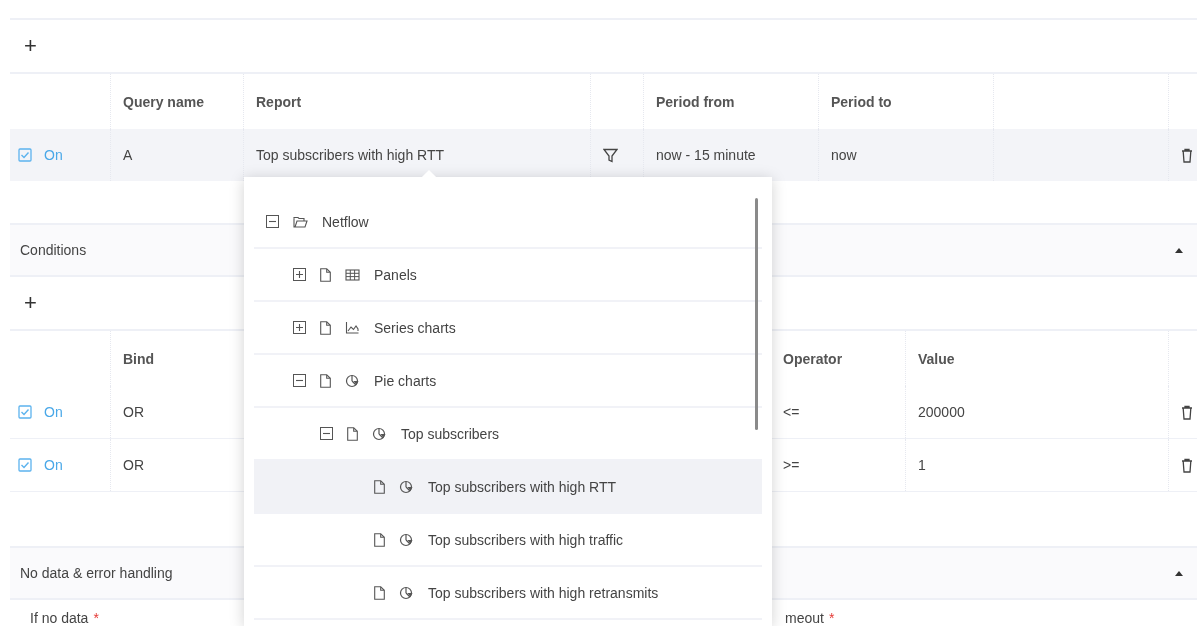  What do you see at coordinates (706, 155) in the screenshot?
I see `table-cell: now - 15 minute` at bounding box center [706, 155].